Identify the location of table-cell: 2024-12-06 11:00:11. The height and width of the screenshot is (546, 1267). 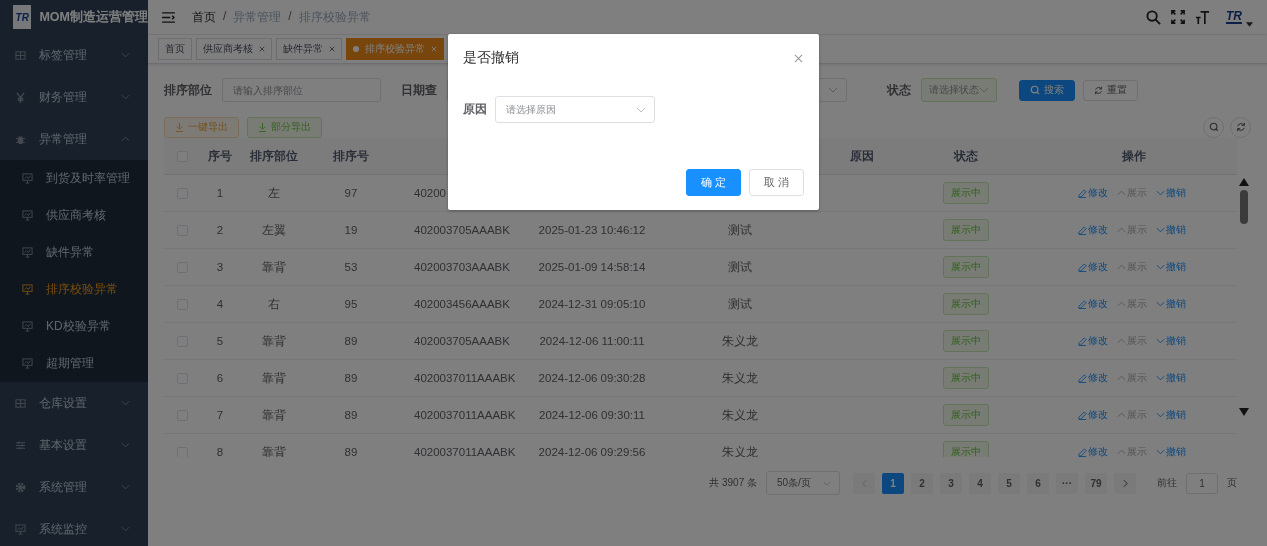
(592, 341).